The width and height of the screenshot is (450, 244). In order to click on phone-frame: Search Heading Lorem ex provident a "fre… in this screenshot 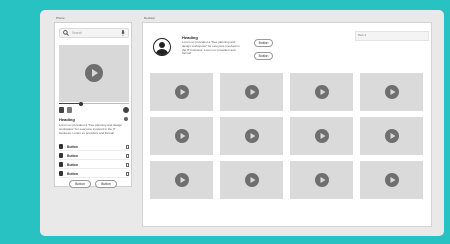, I will do `click(93, 105)`.